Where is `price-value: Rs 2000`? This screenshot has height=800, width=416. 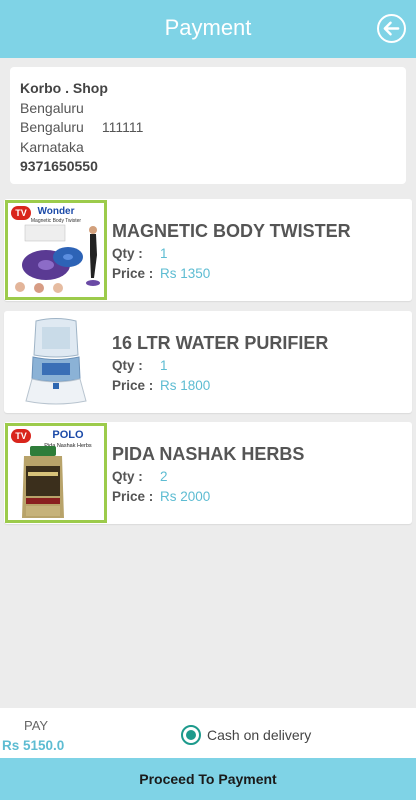 price-value: Rs 2000 is located at coordinates (185, 496).